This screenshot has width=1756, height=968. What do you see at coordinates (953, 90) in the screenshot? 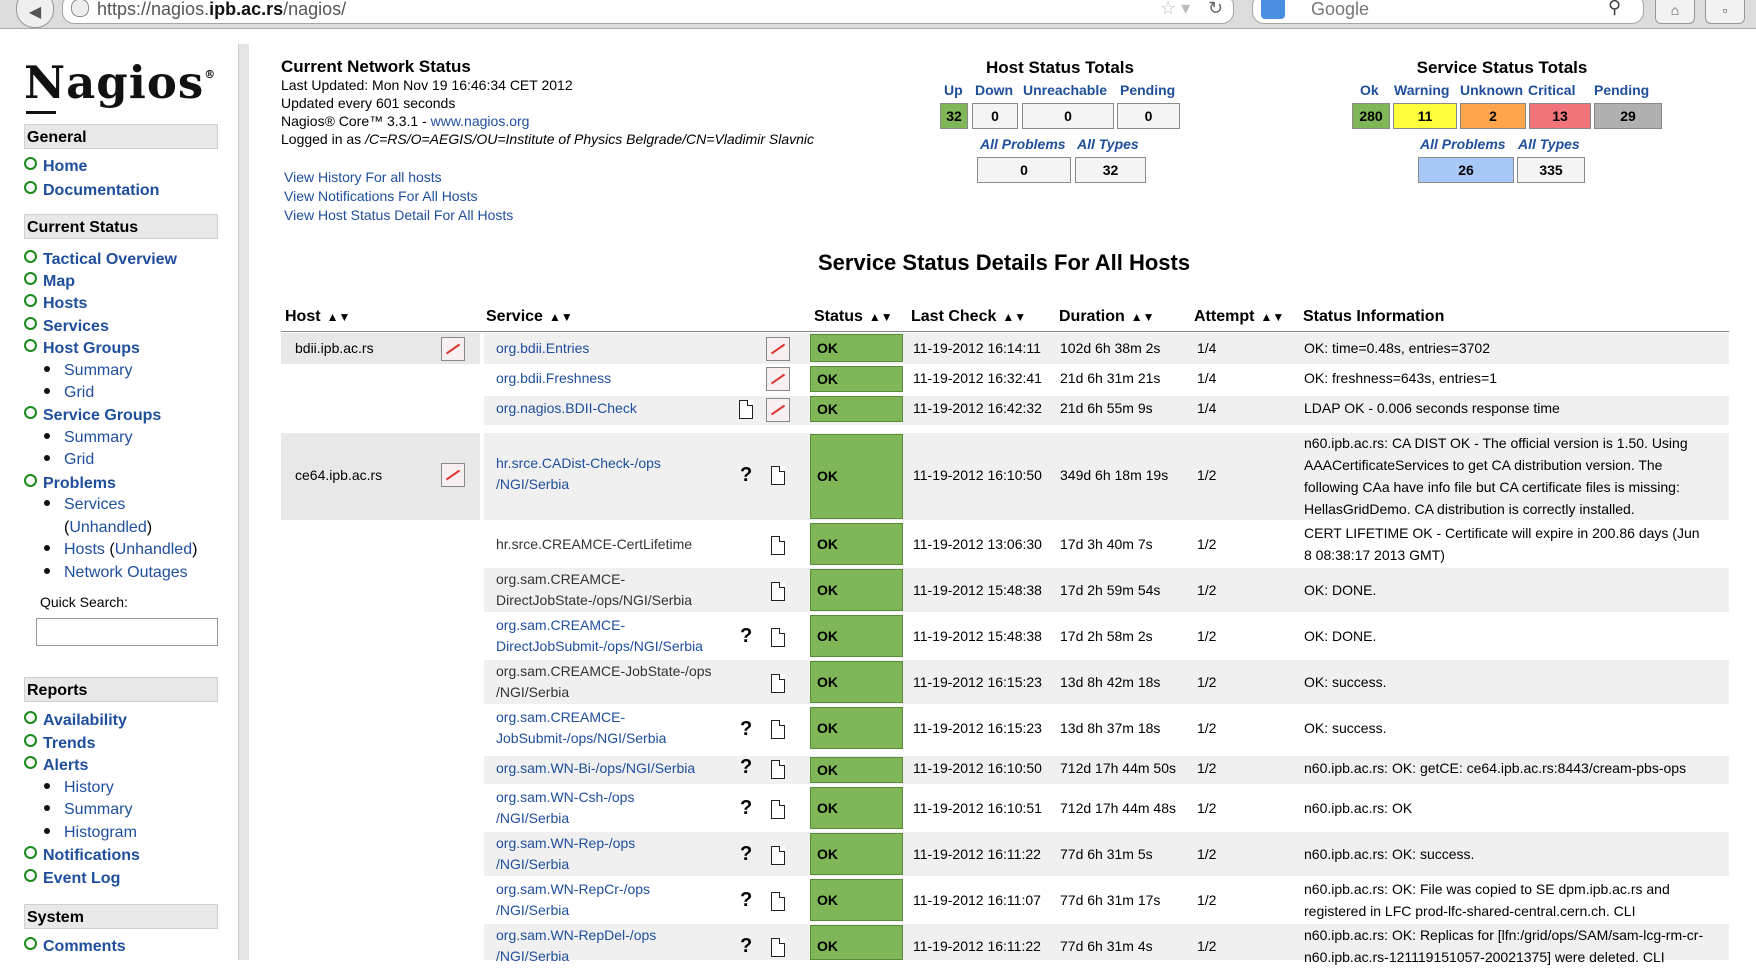
I see `host-up-link: Up` at bounding box center [953, 90].